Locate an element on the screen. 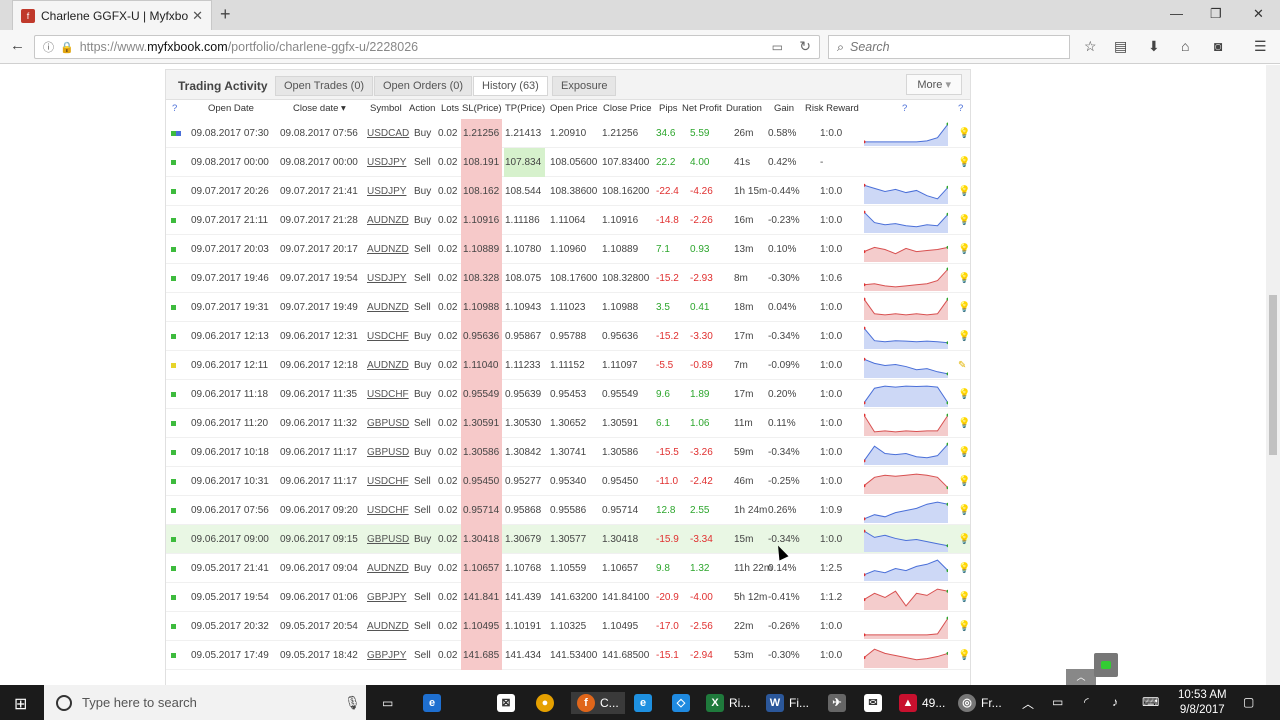  edit-pencil-icon: ✎ is located at coordinates (962, 365).